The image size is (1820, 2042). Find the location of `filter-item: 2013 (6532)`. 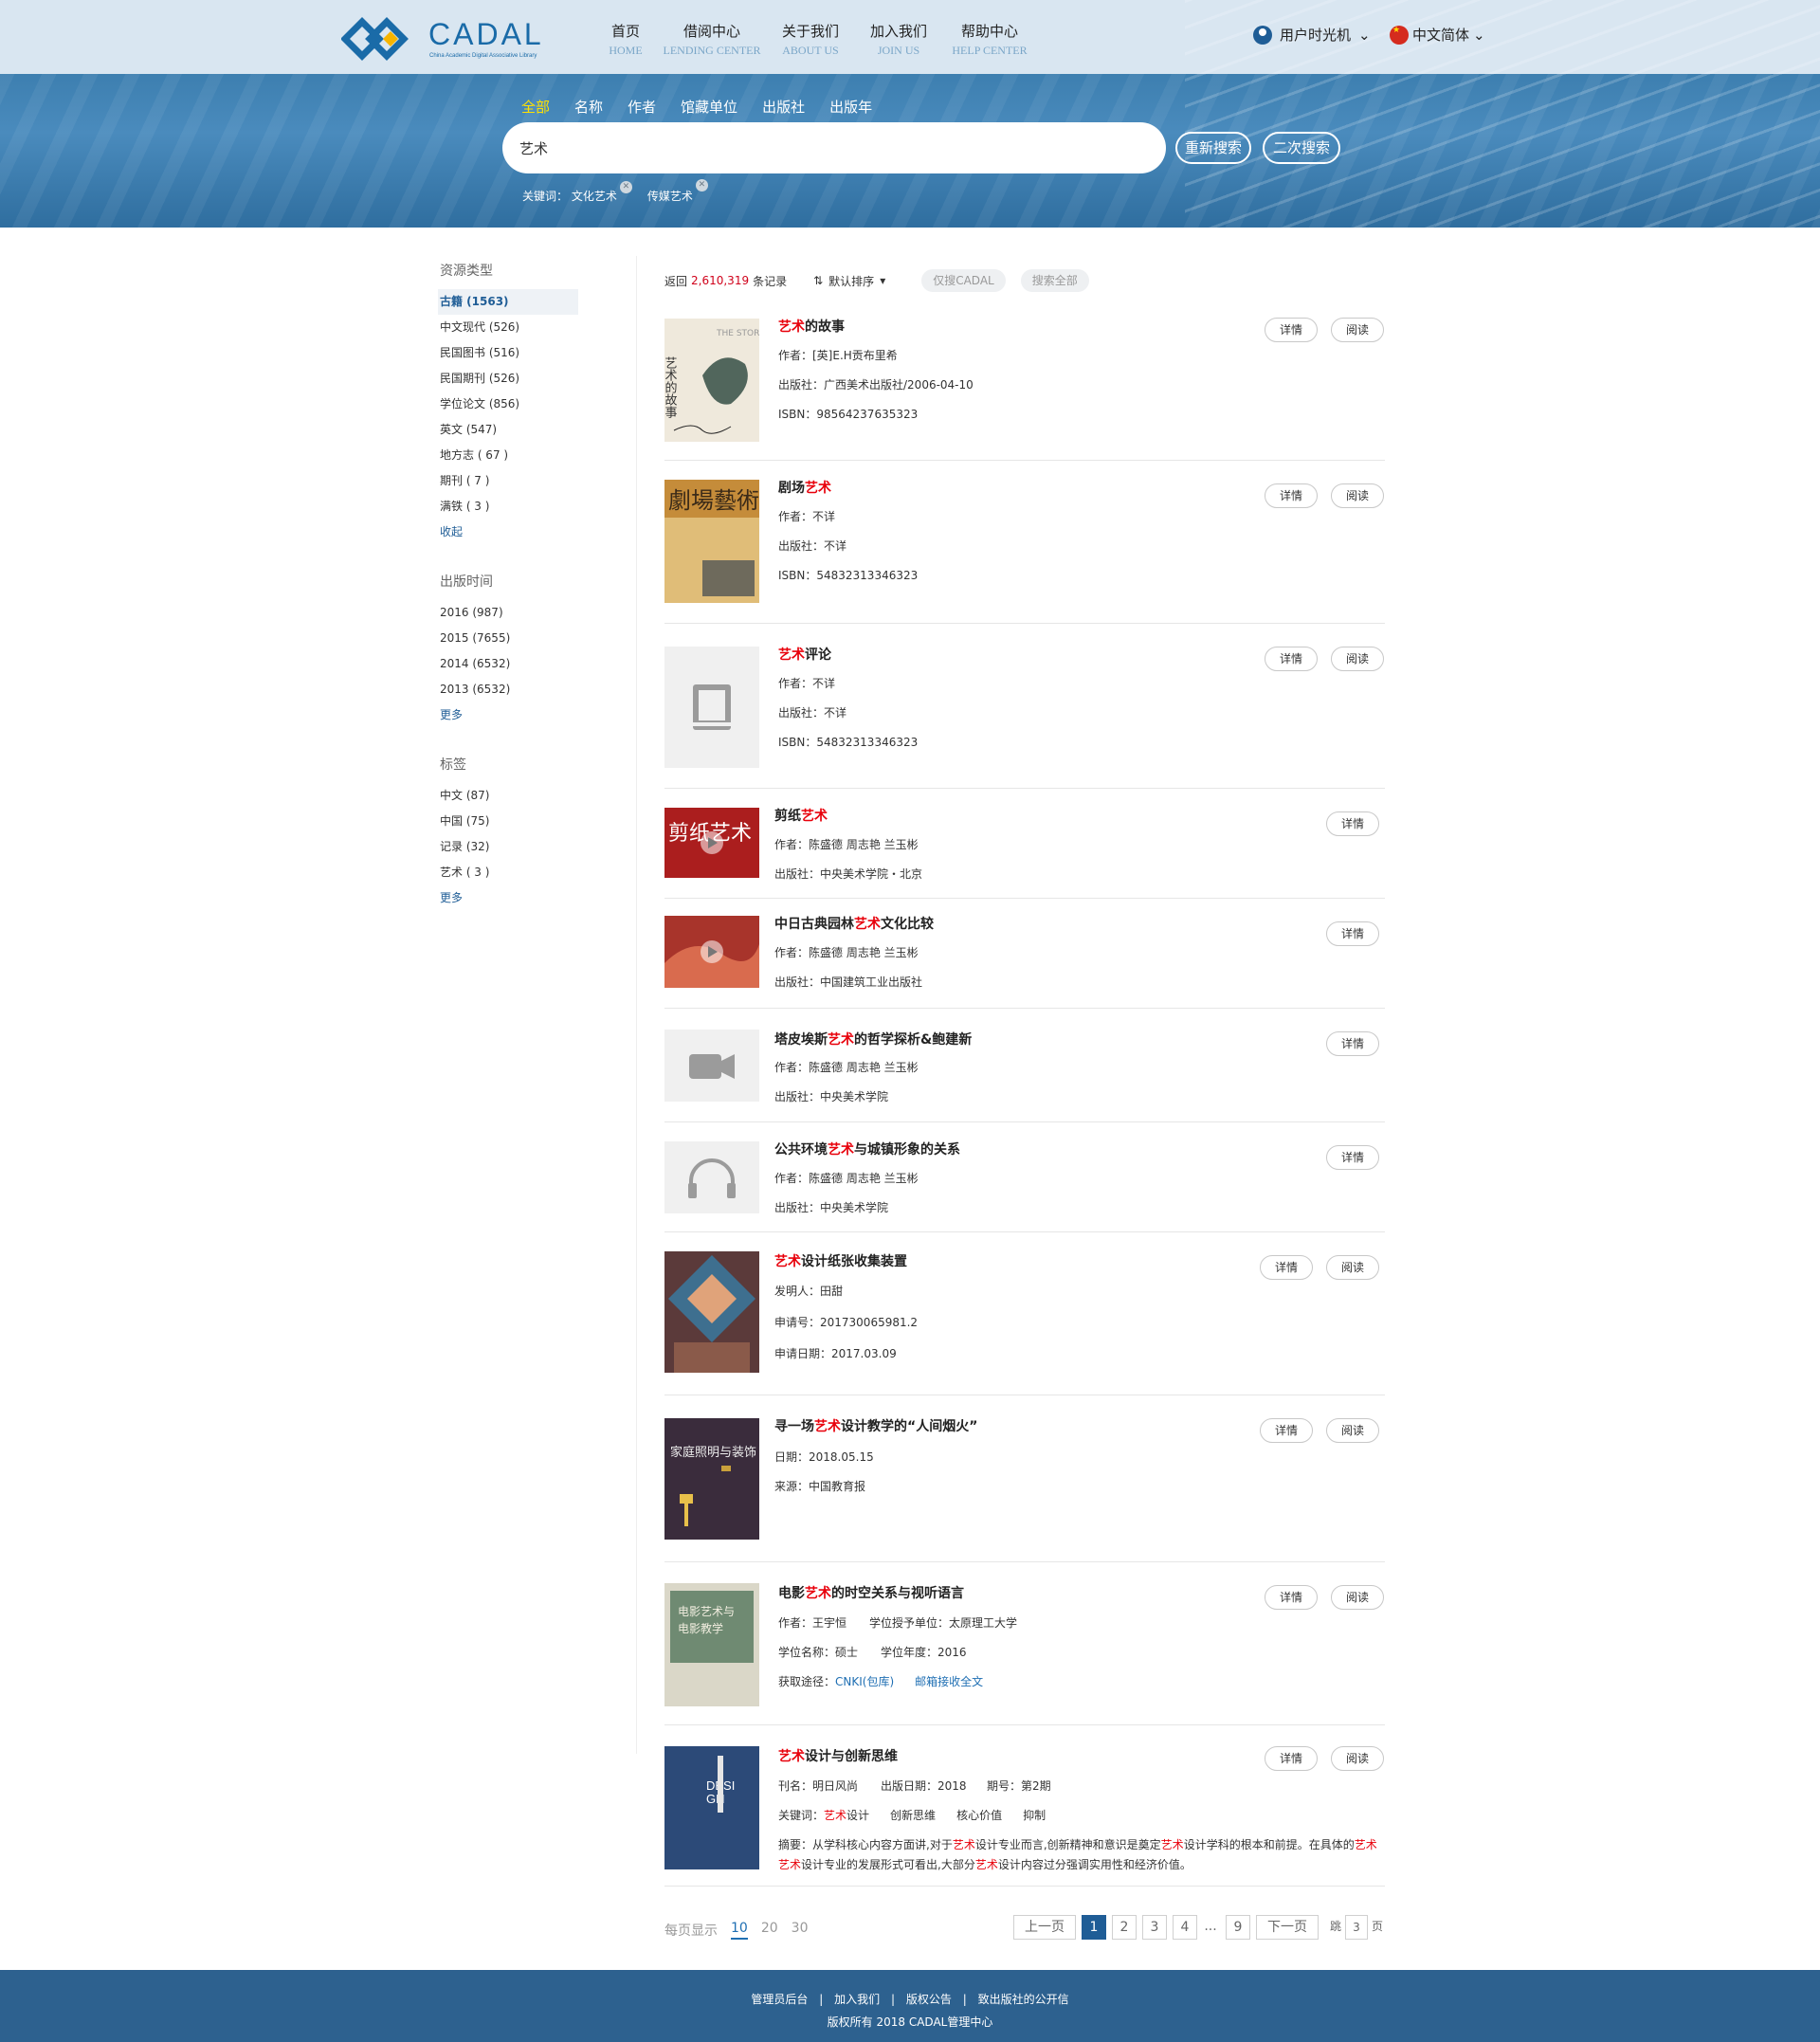

filter-item: 2013 (6532) is located at coordinates (533, 689).